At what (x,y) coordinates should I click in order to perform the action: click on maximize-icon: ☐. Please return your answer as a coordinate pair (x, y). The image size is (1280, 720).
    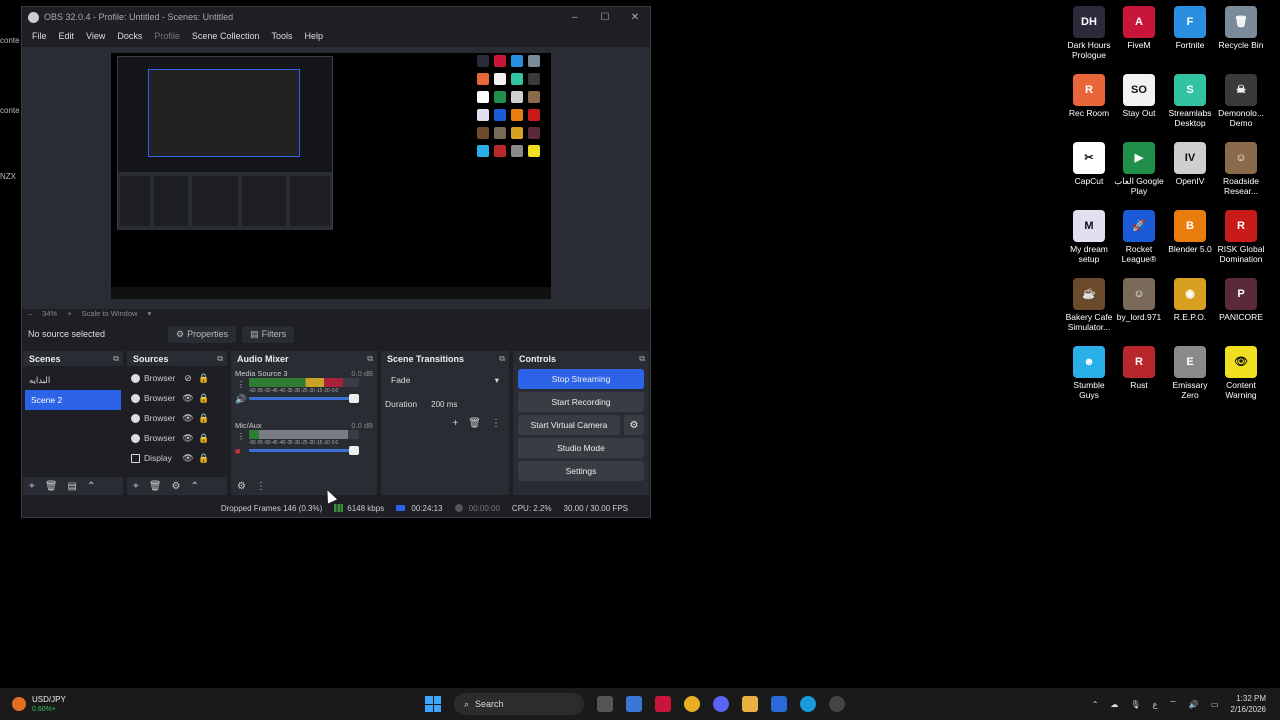
    Looking at the image, I should click on (605, 17).